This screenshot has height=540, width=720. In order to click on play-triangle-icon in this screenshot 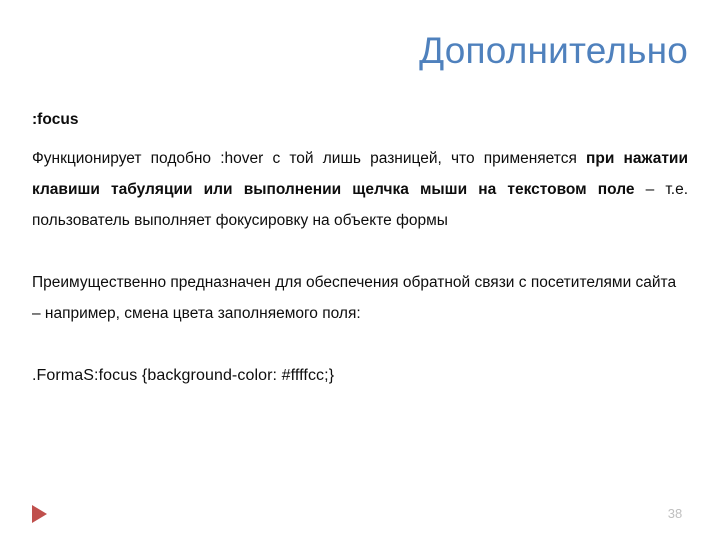, I will do `click(39, 514)`.